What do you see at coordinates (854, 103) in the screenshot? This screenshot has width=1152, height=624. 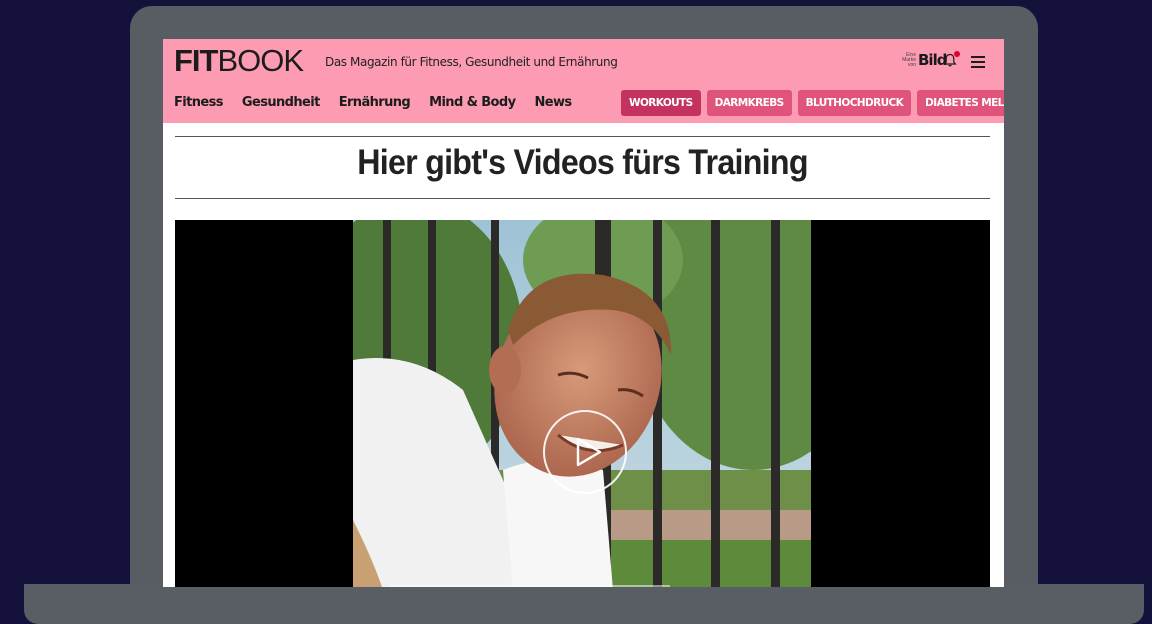 I see `topic-bluthochdruck: BLUTHOCHDRUCK` at bounding box center [854, 103].